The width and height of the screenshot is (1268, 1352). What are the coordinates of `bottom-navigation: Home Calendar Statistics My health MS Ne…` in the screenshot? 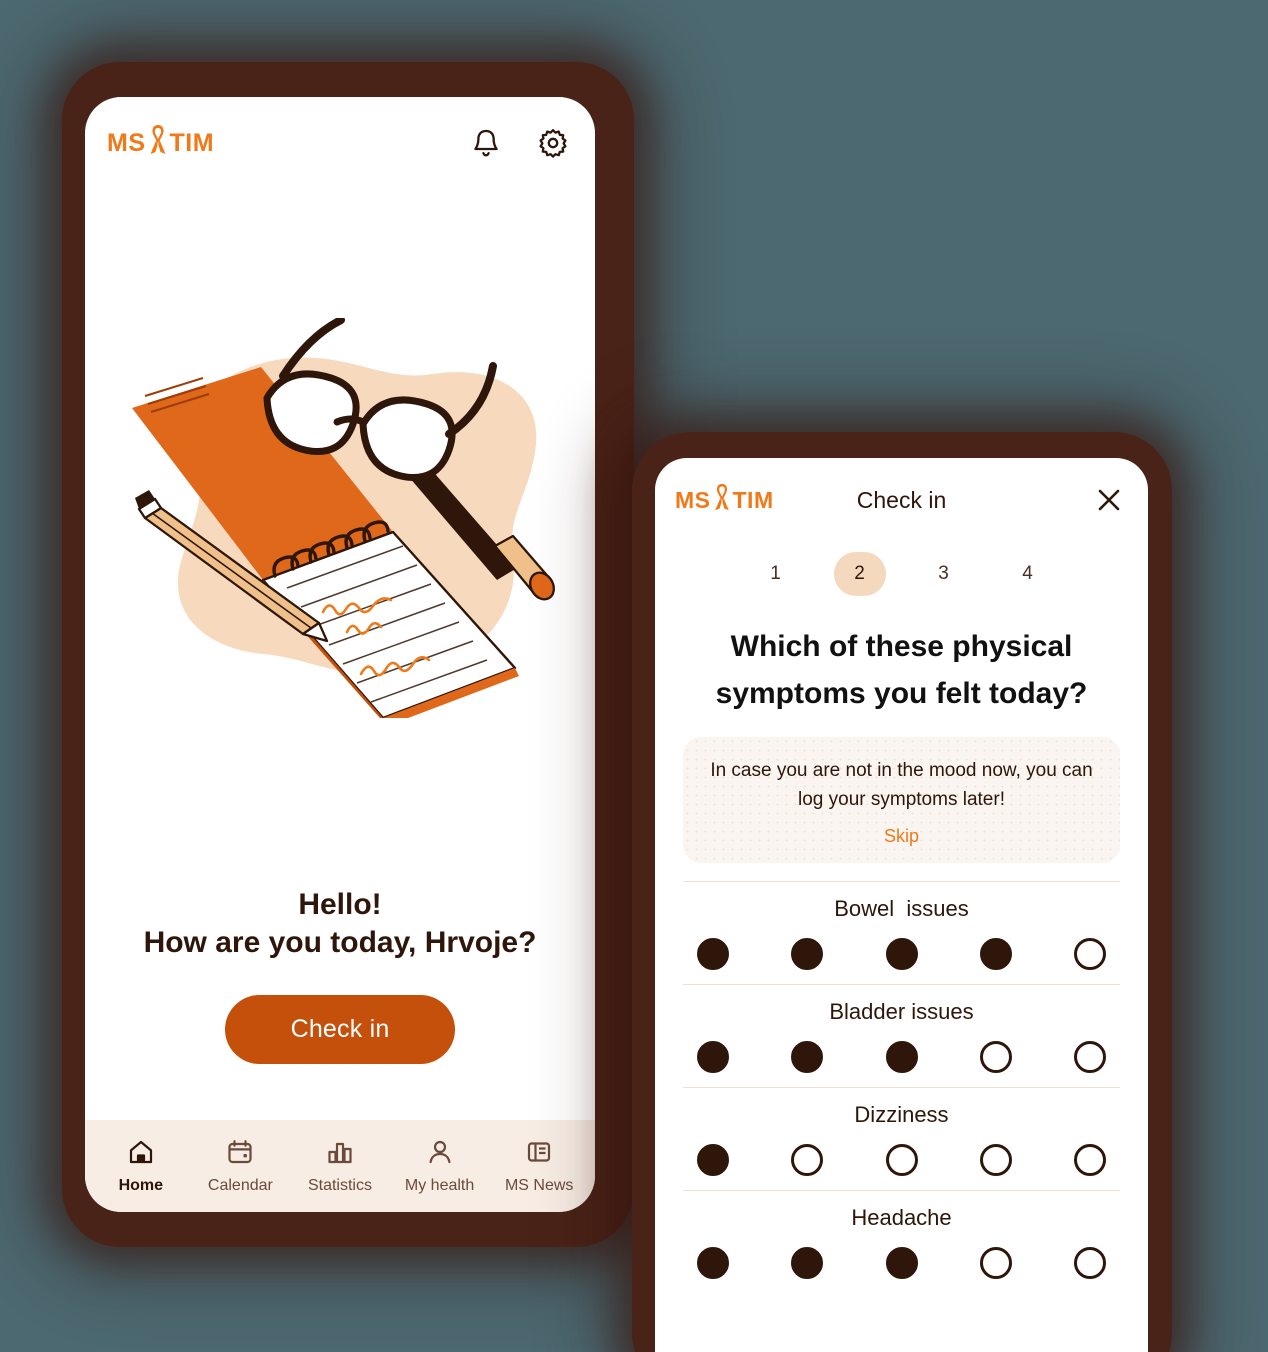 It's located at (340, 1166).